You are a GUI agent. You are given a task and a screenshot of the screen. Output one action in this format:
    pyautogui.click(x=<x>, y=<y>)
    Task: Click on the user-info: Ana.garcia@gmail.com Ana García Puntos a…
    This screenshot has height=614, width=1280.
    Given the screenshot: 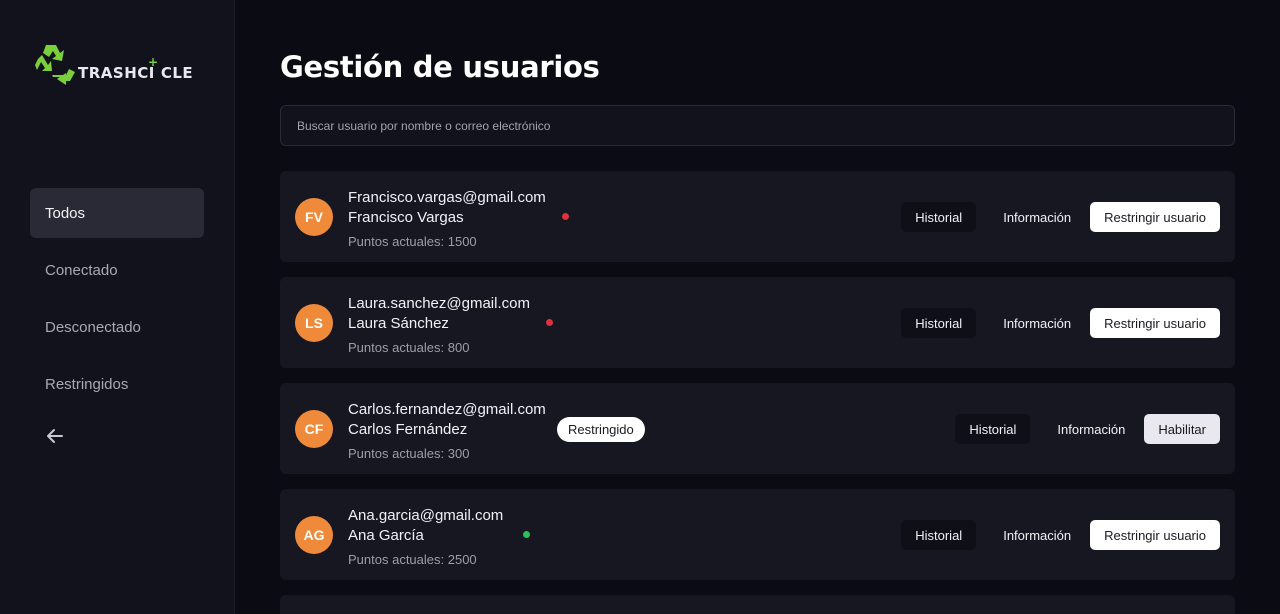 What is the action you would take?
    pyautogui.click(x=425, y=537)
    